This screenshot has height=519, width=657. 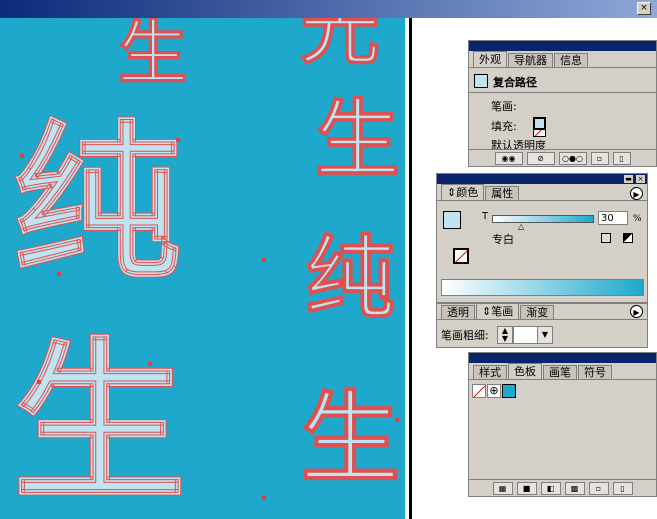 I want to click on stroke-weight-label: 笔画粗细:, so click(x=465, y=335).